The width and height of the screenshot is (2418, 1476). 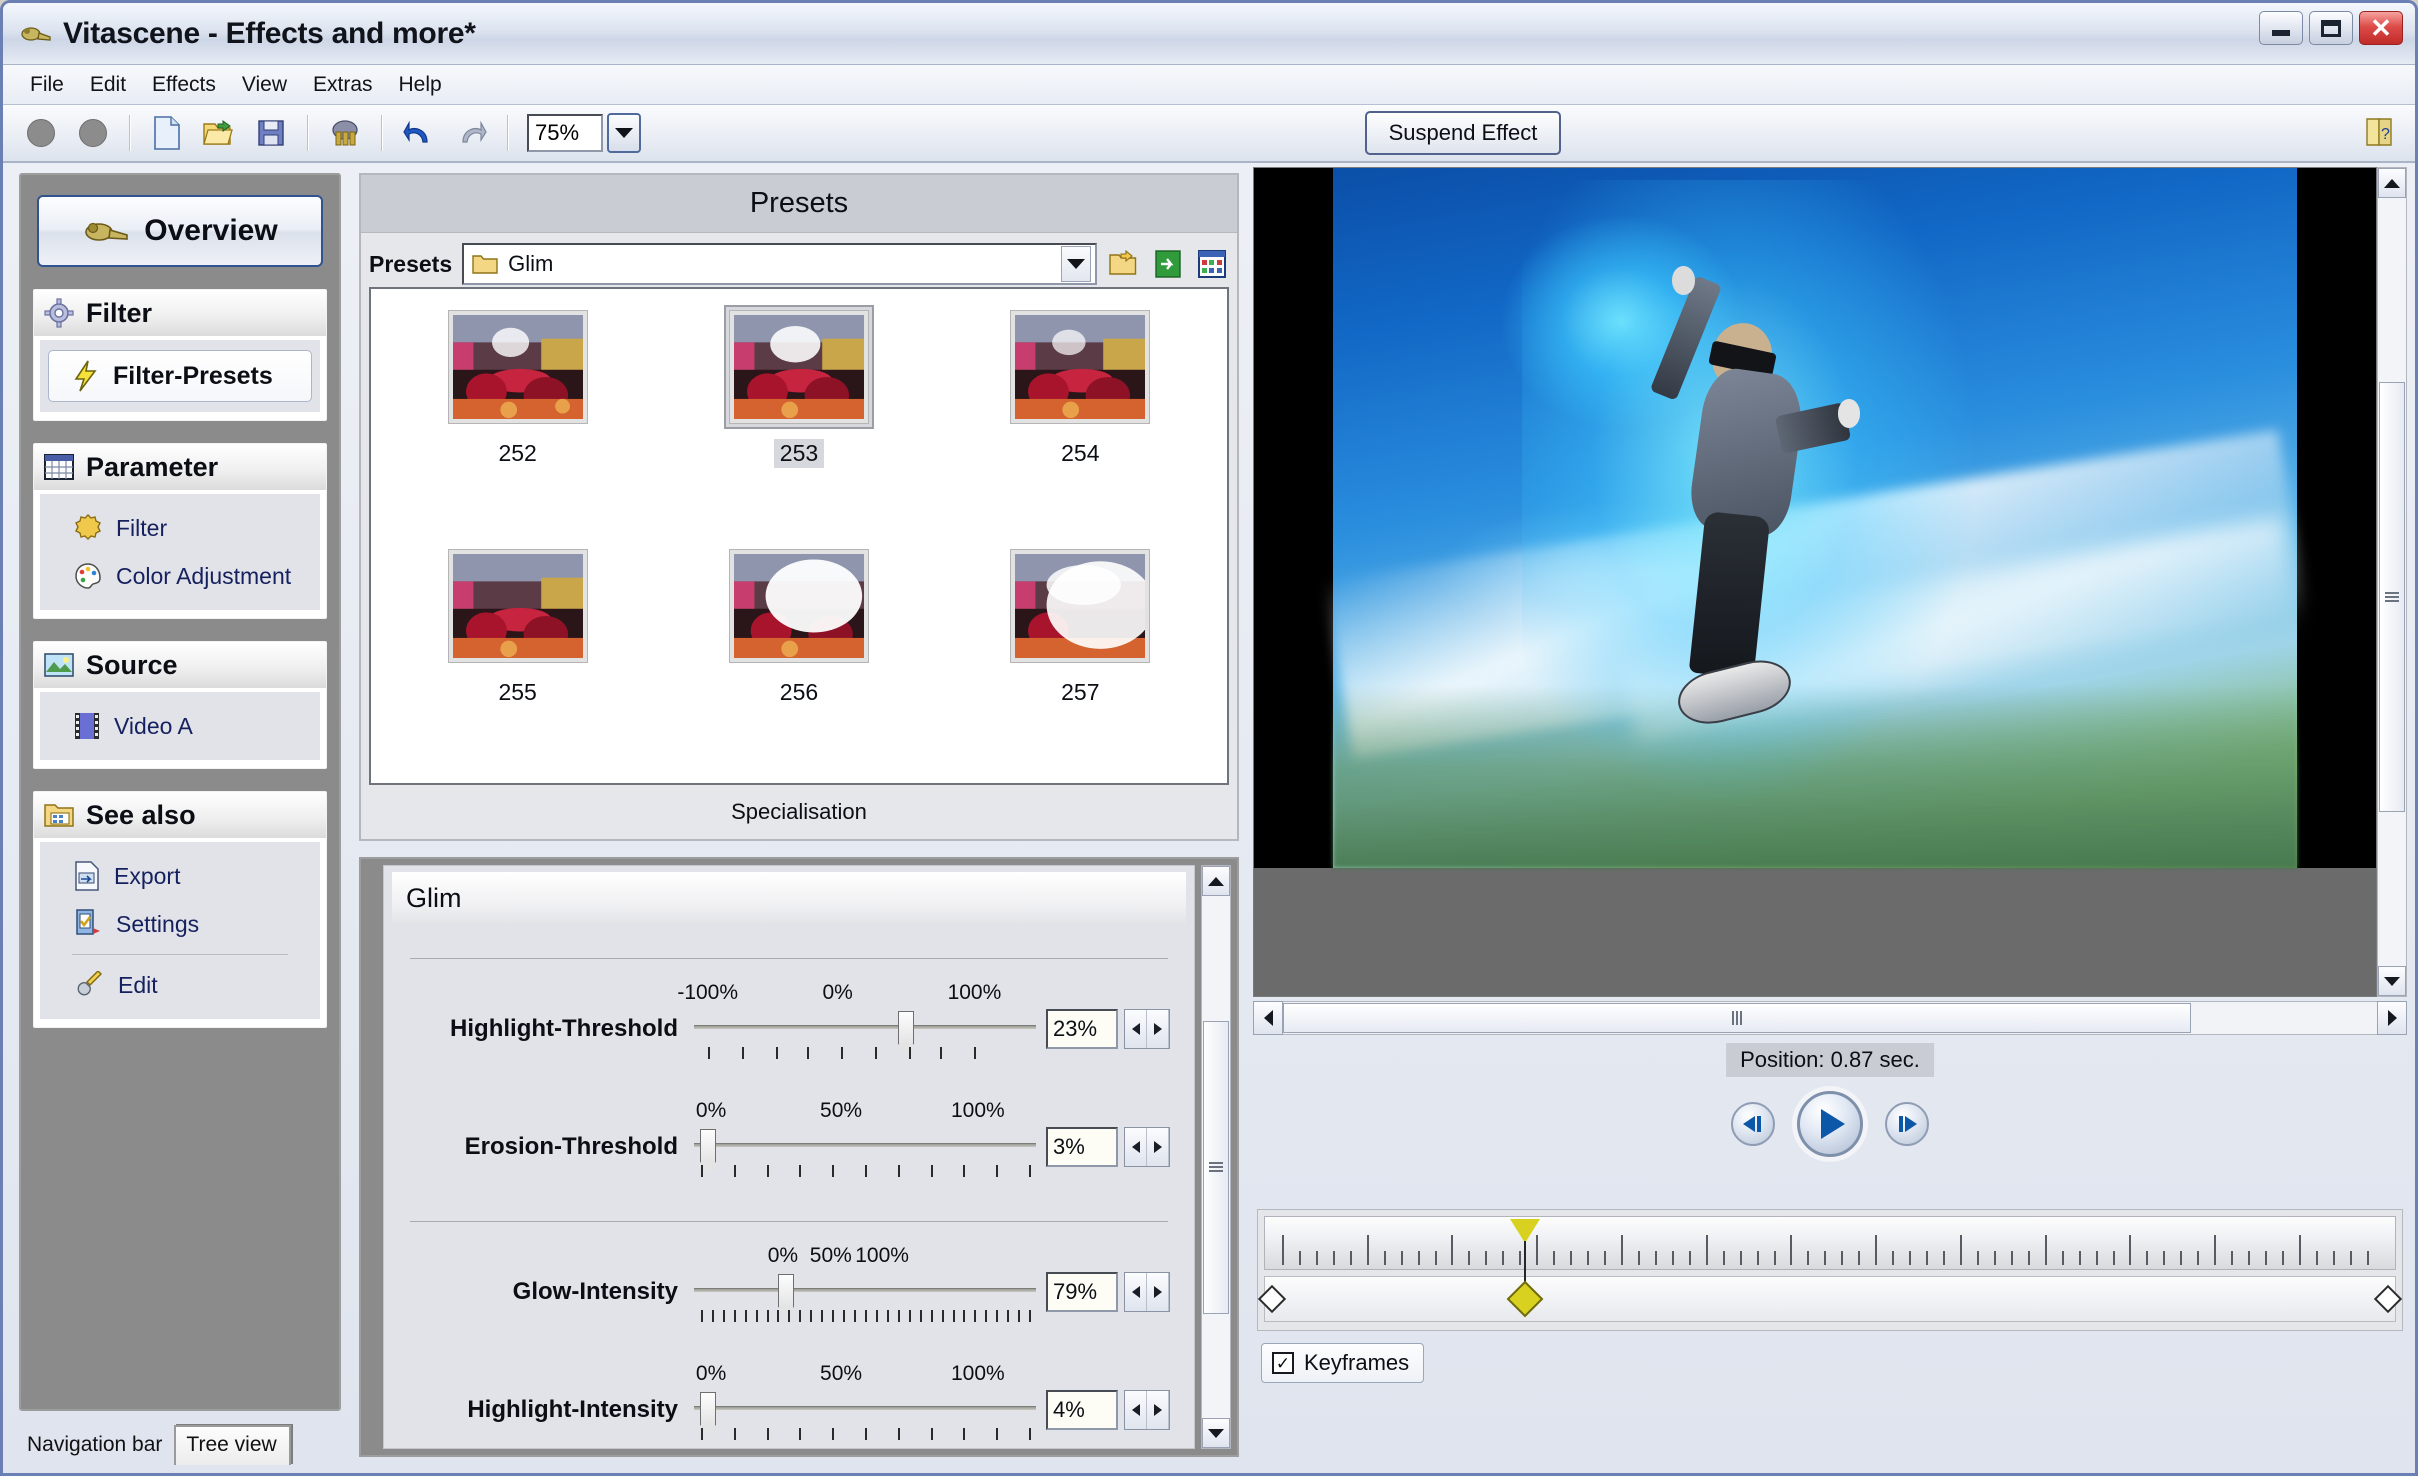 What do you see at coordinates (264, 85) in the screenshot?
I see `menu-view: View` at bounding box center [264, 85].